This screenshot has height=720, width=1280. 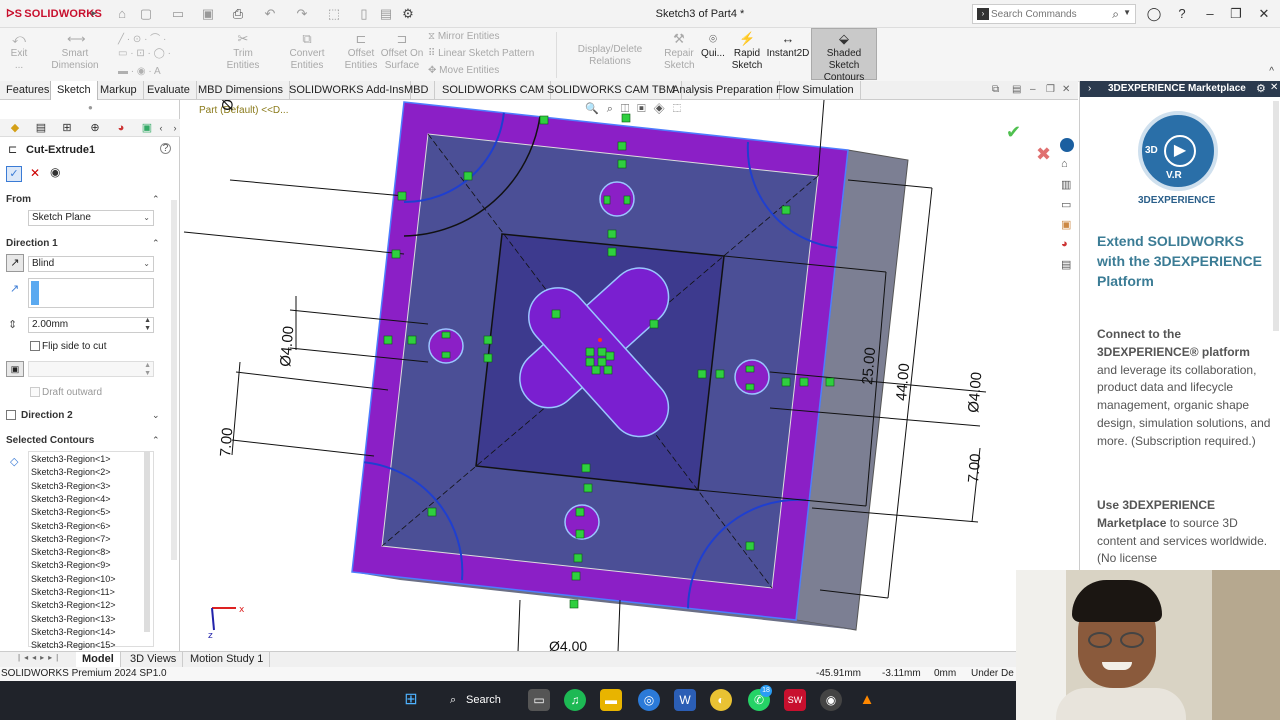 I want to click on display-delete-relations-button: Display/Delete Relations, so click(x=610, y=56).